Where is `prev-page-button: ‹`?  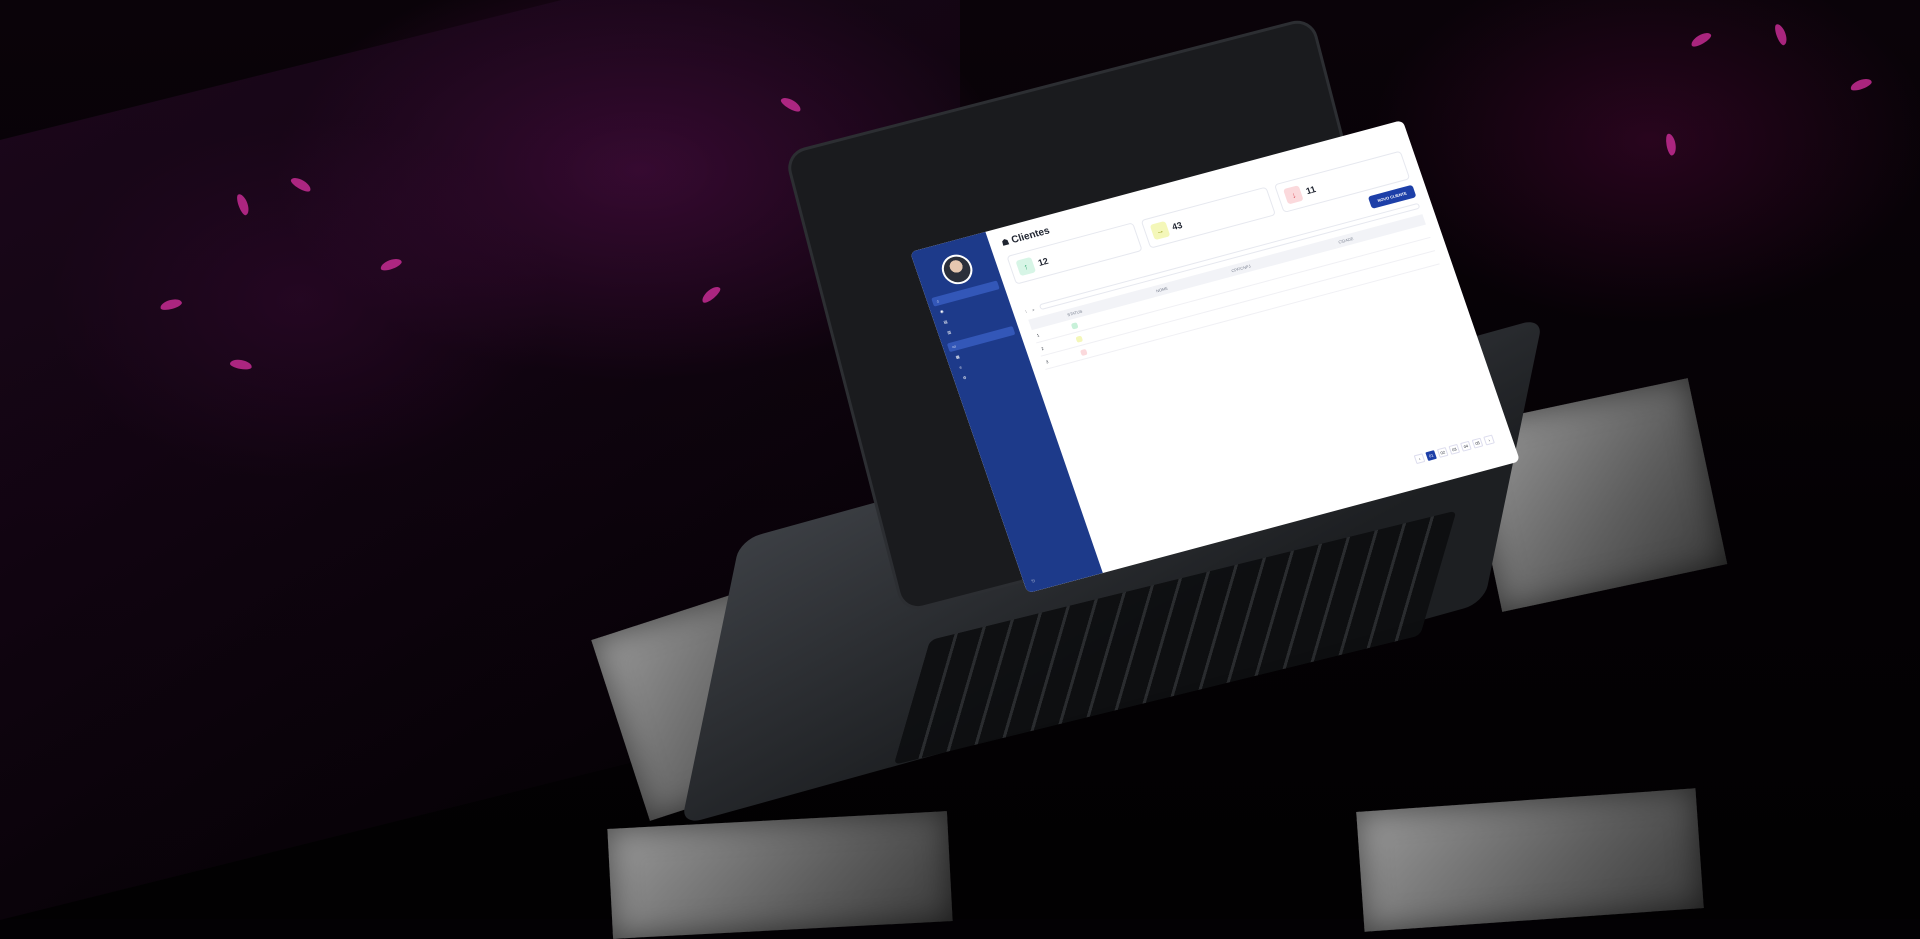
prev-page-button: ‹ is located at coordinates (1419, 459).